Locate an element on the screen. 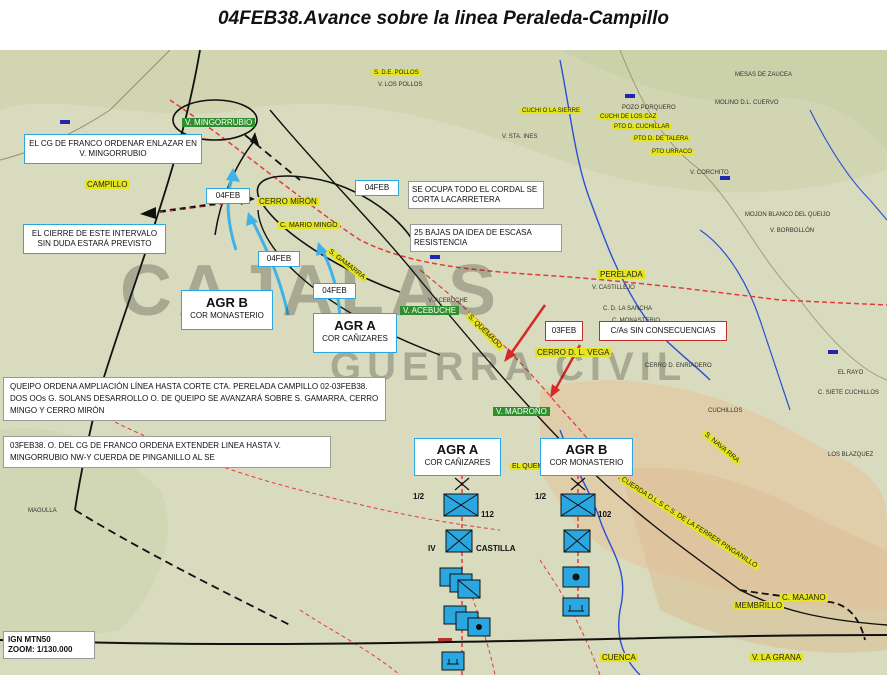 This screenshot has height=675, width=887. unit-number-a: 112 is located at coordinates (487, 514).